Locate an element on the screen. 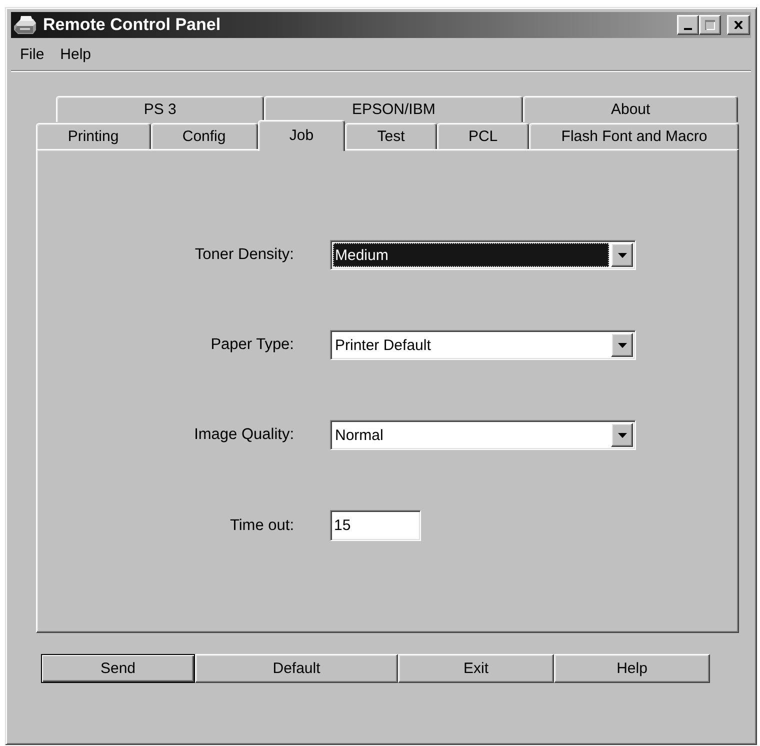 The image size is (760, 746). tab: Config is located at coordinates (204, 136).